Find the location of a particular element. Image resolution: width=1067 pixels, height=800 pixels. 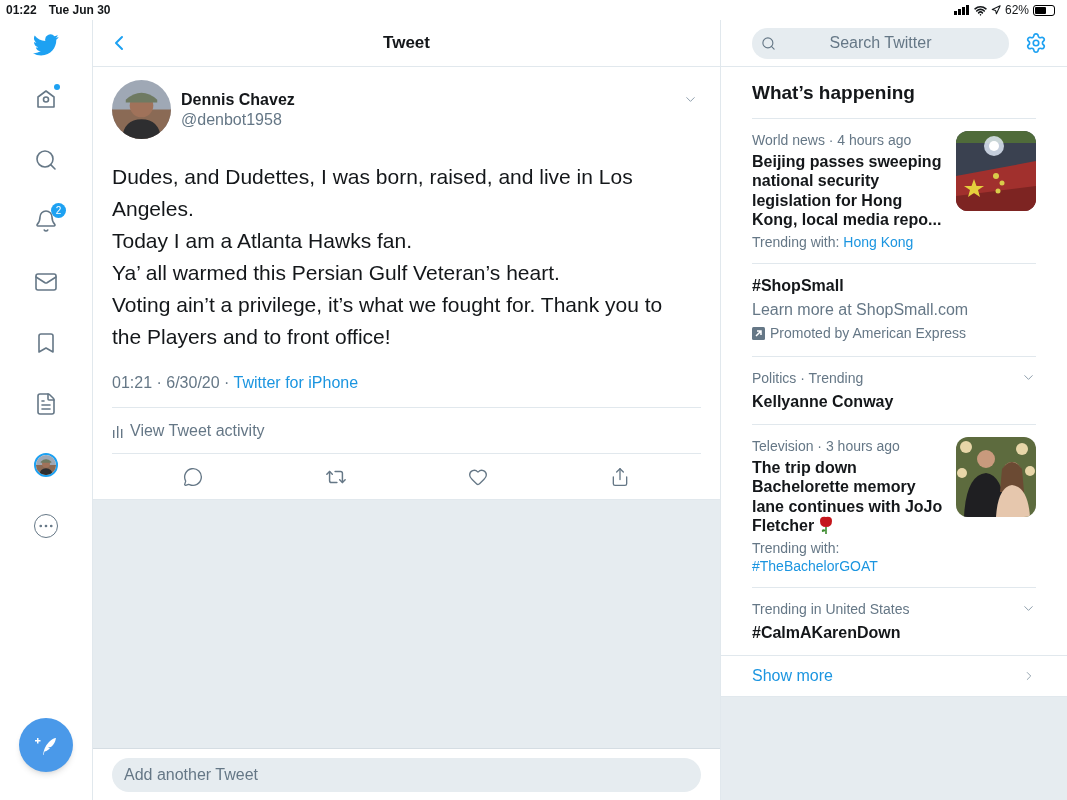

reply-field: Add another Tweet is located at coordinates (406, 774).